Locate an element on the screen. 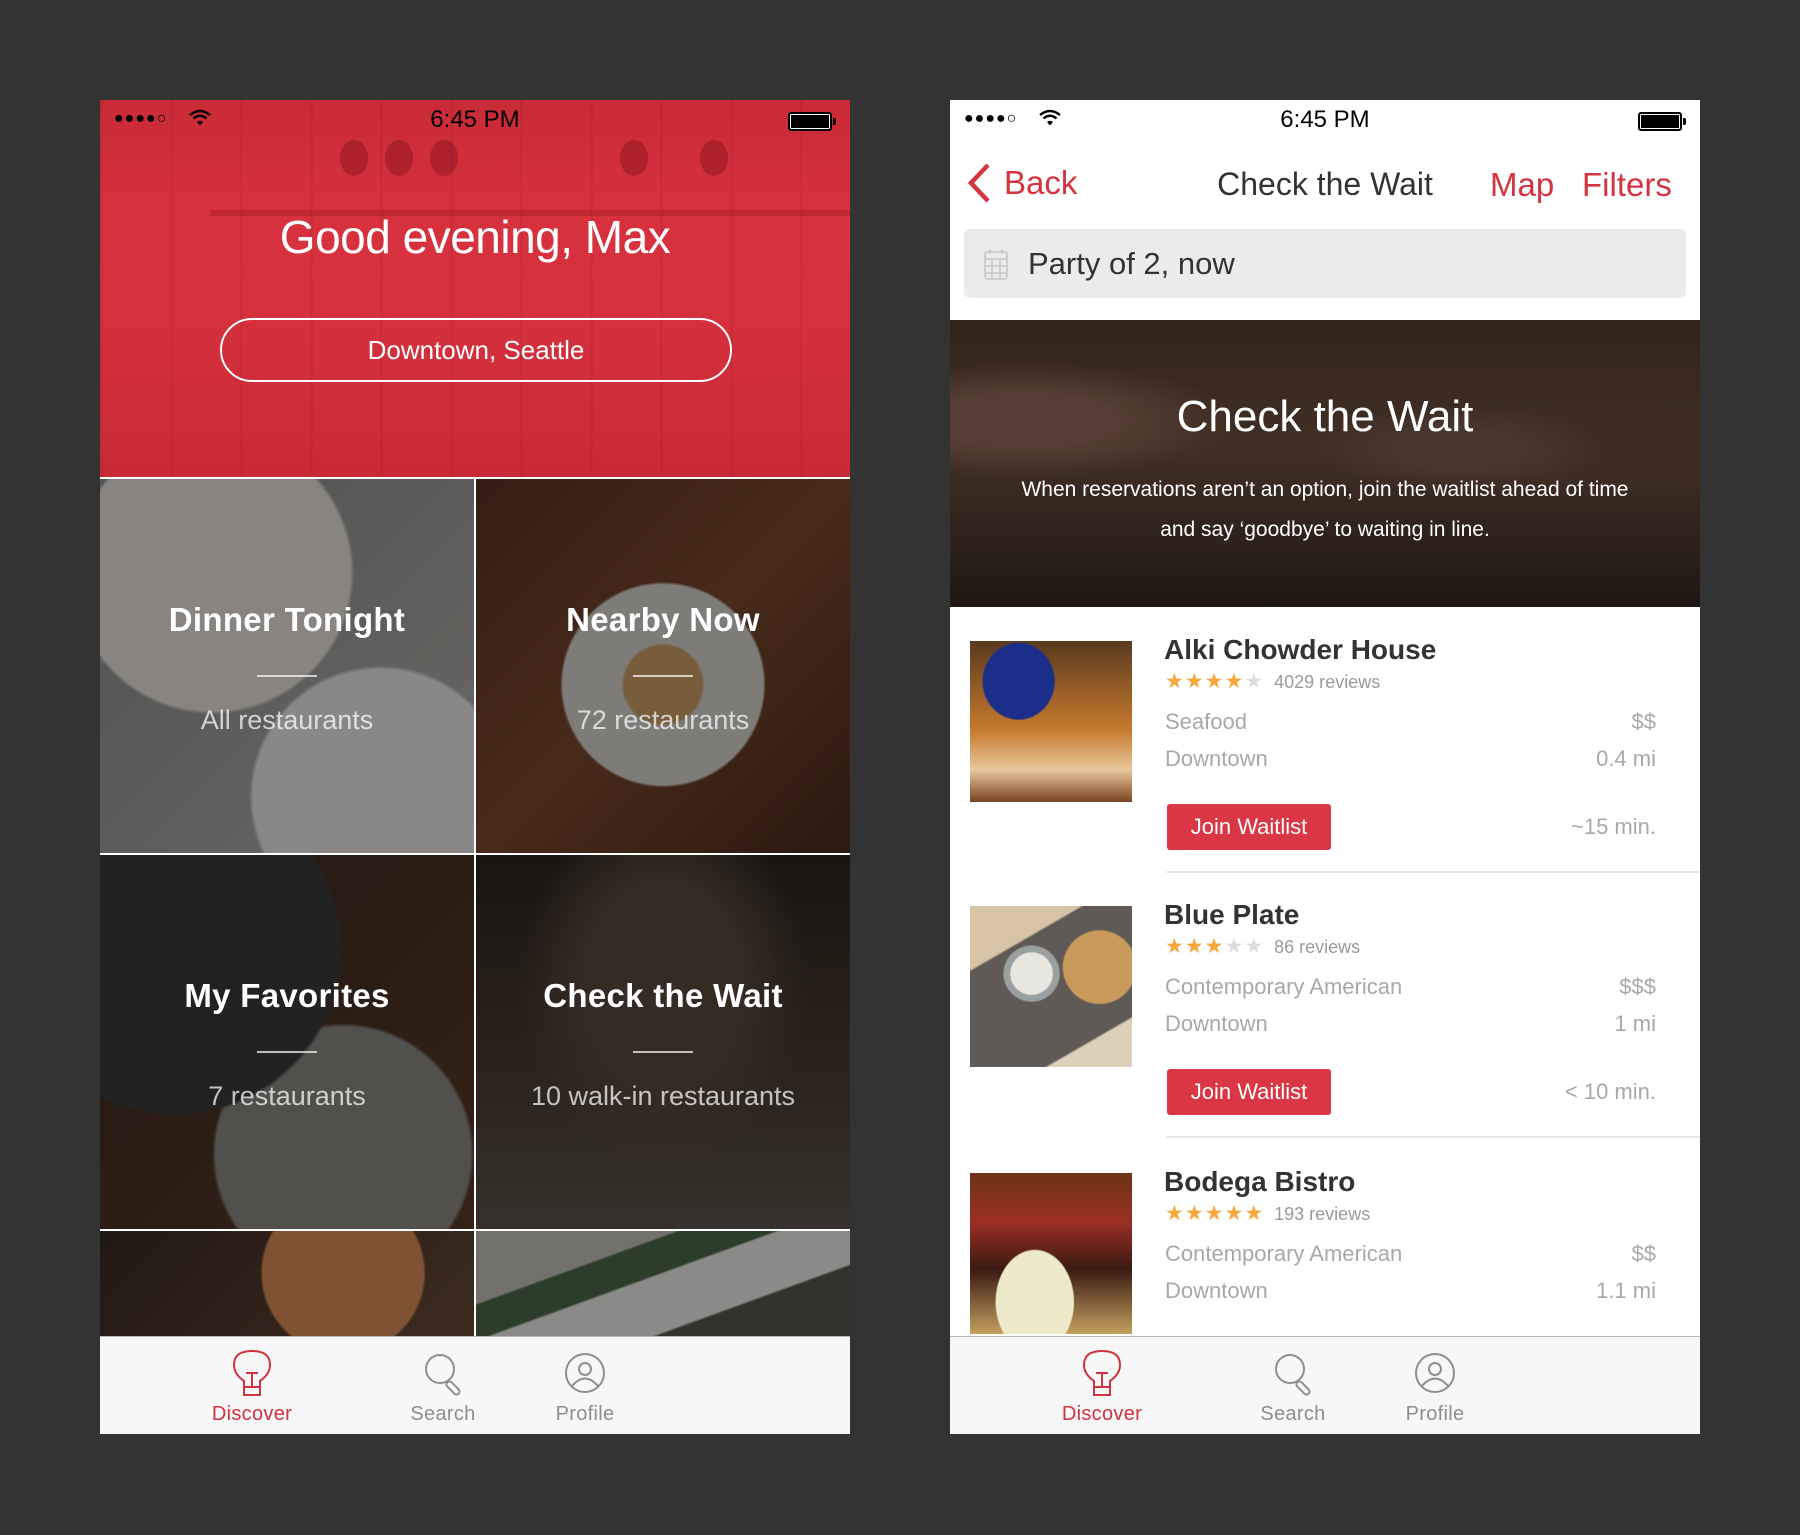 This screenshot has height=1535, width=1800. tile-title: Dinner Tonight is located at coordinates (287, 619).